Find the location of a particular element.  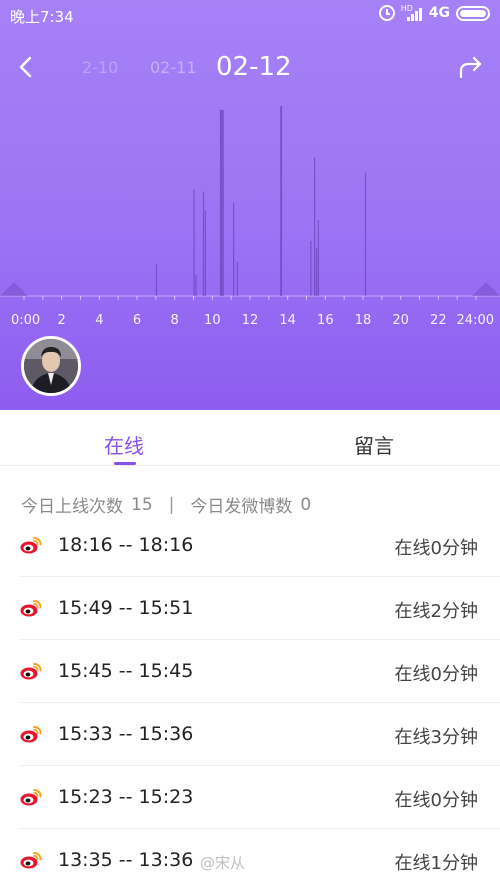

watermark: @宋从 is located at coordinates (223, 863).